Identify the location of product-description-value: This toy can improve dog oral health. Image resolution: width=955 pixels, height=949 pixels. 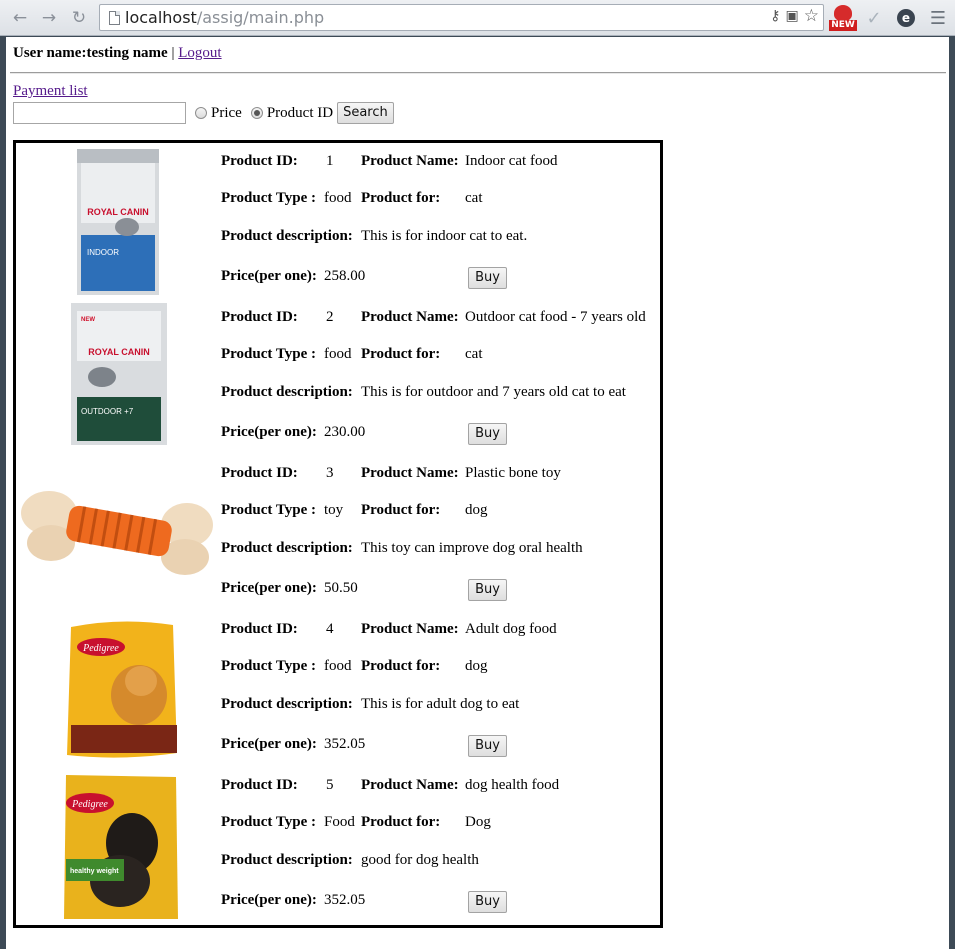
(472, 548).